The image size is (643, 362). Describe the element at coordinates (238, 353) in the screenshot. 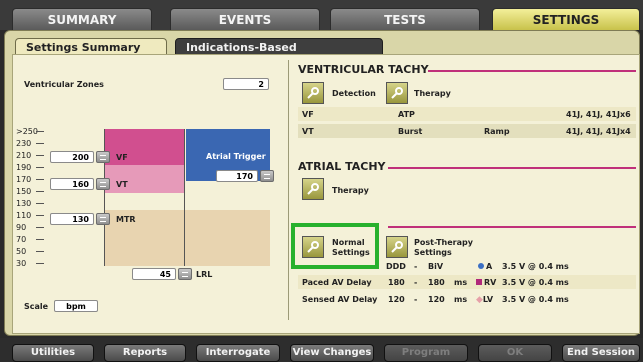

I see `interrogate-button: Interrogate` at that location.